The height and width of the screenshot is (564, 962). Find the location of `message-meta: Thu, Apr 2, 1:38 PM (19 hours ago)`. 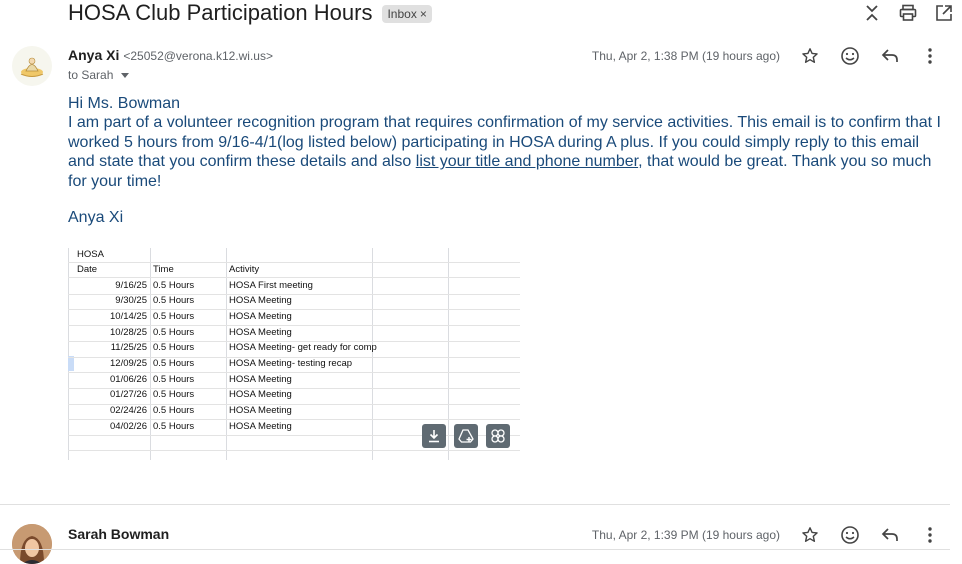

message-meta: Thu, Apr 2, 1:38 PM (19 hours ago) is located at coordinates (771, 56).